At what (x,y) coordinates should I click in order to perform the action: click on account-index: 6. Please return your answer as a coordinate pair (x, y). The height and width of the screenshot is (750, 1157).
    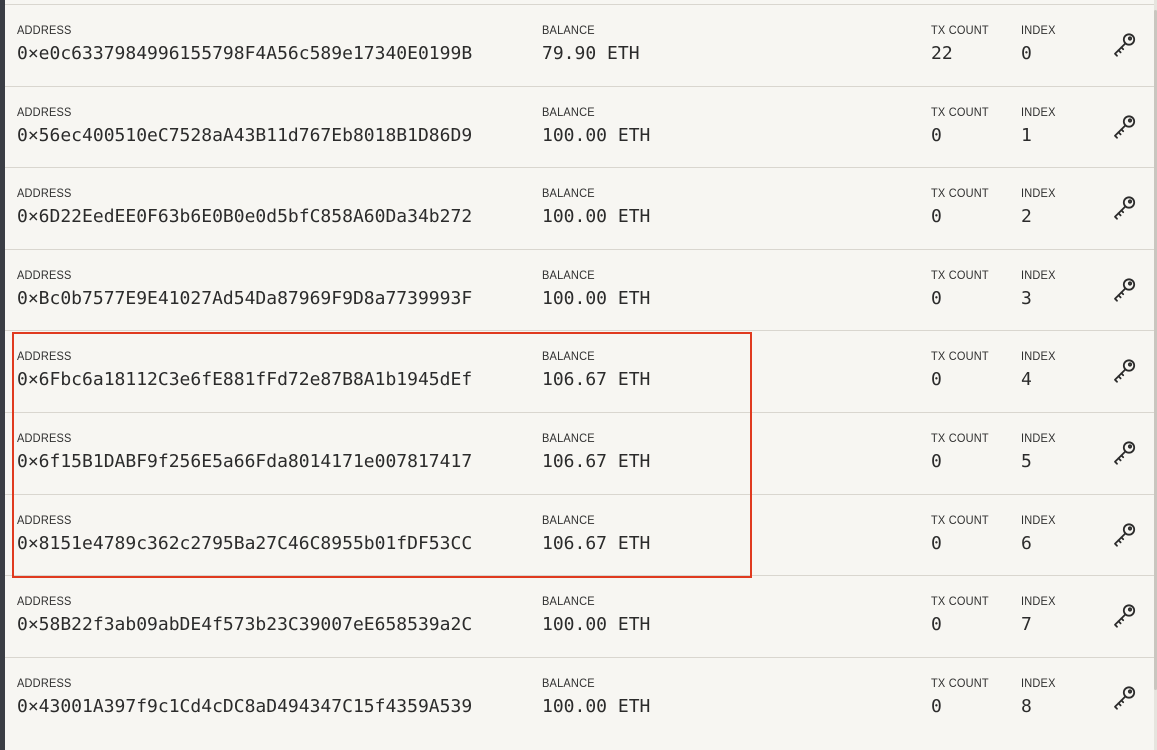
    Looking at the image, I should click on (1026, 543).